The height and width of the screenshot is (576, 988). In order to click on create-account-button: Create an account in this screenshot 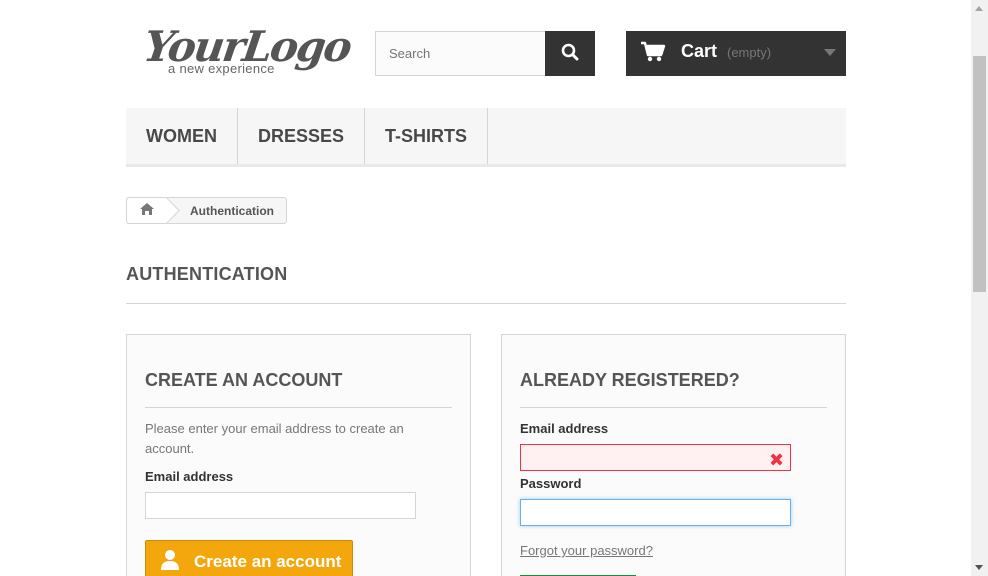, I will do `click(249, 558)`.